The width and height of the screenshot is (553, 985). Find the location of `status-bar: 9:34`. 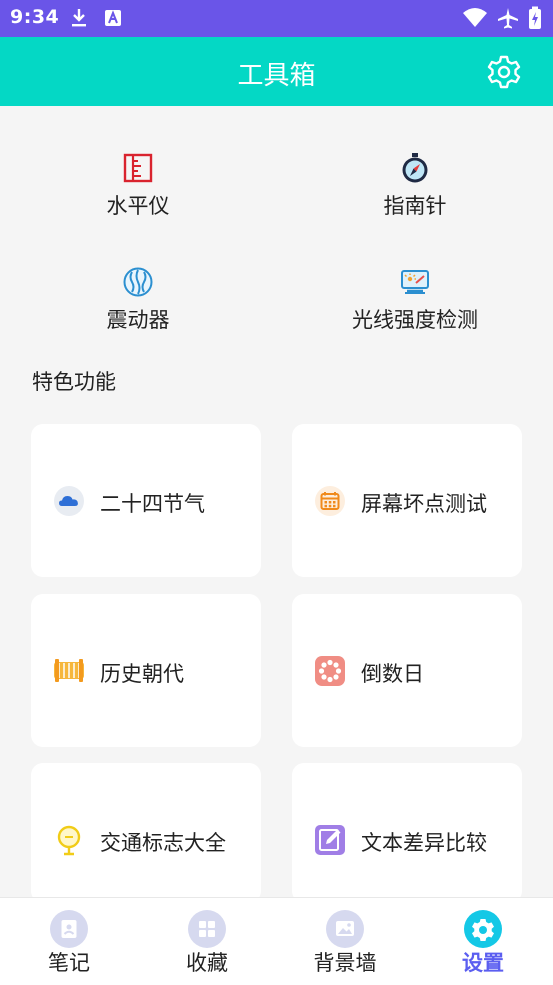

status-bar: 9:34 is located at coordinates (276, 18).